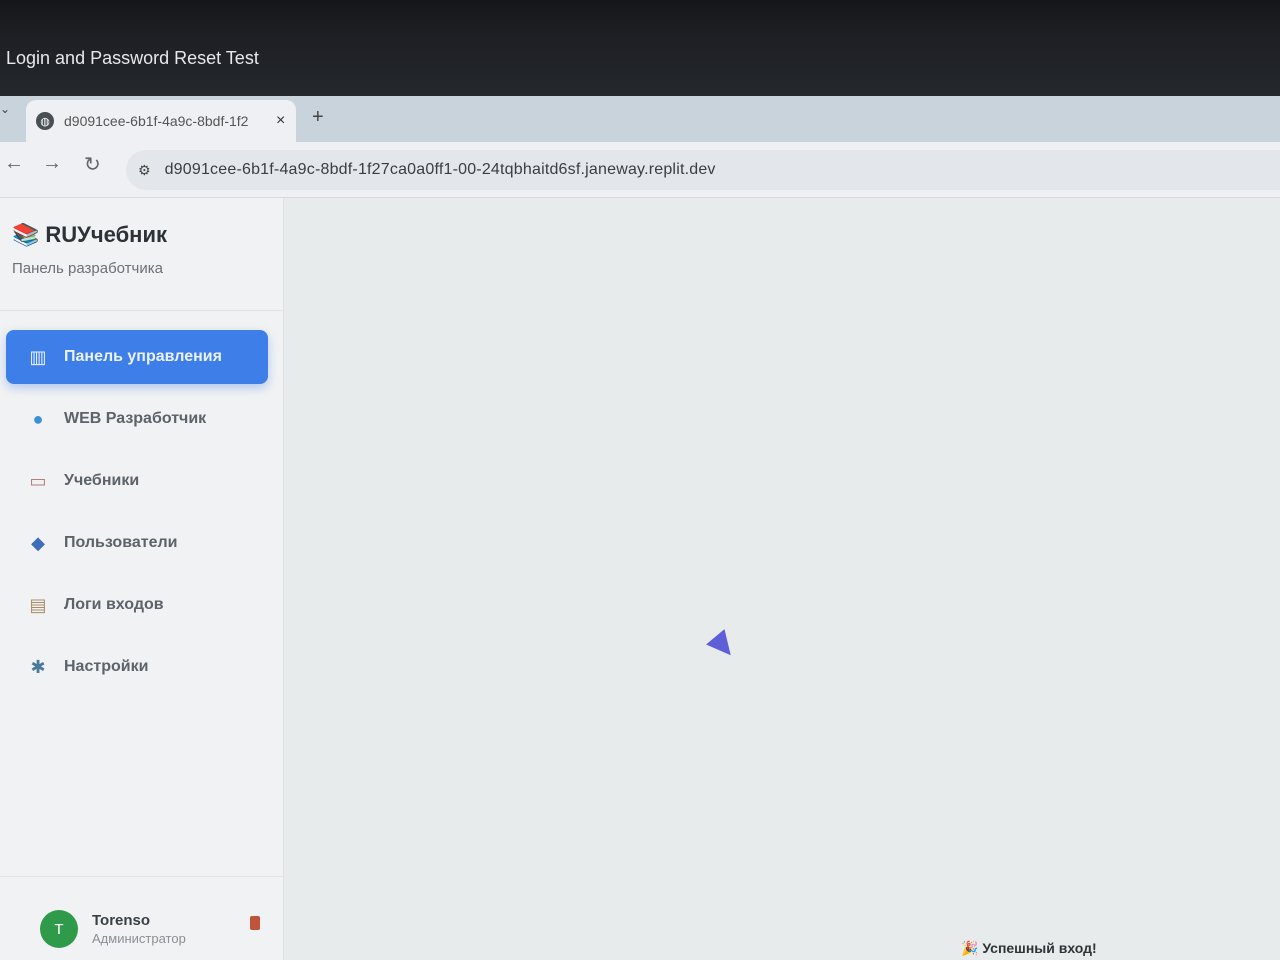 The image size is (1280, 960). What do you see at coordinates (280, 121) in the screenshot?
I see `close-tab-icon: ×` at bounding box center [280, 121].